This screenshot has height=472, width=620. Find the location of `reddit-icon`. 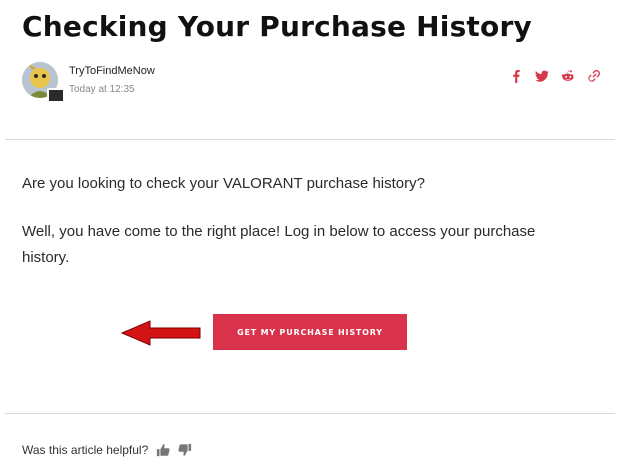

reddit-icon is located at coordinates (568, 76).